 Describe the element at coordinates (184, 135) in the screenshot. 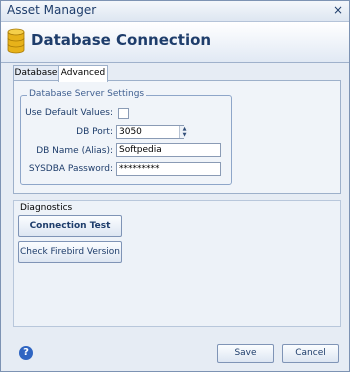

I see `spin-down-icon: ▼` at that location.